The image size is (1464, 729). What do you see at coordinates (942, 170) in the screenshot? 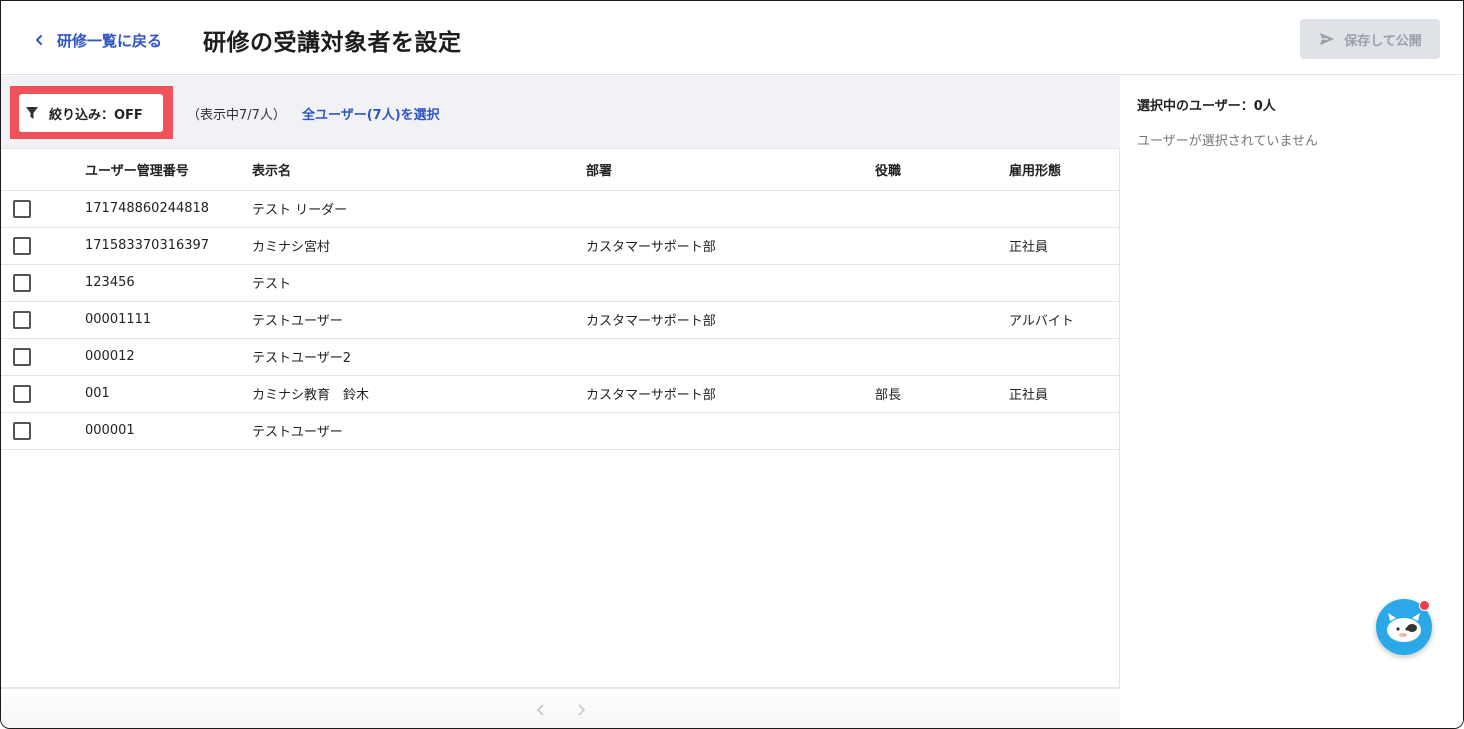
I see `column-header-position: 役職` at bounding box center [942, 170].